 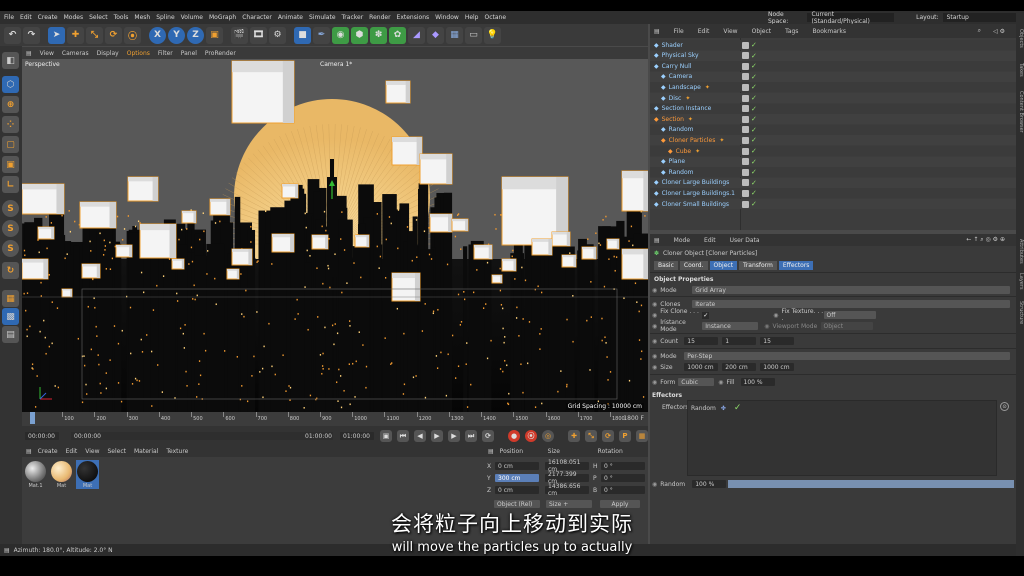 What do you see at coordinates (94, 35) in the screenshot?
I see `scale-icon: ⤡` at bounding box center [94, 35].